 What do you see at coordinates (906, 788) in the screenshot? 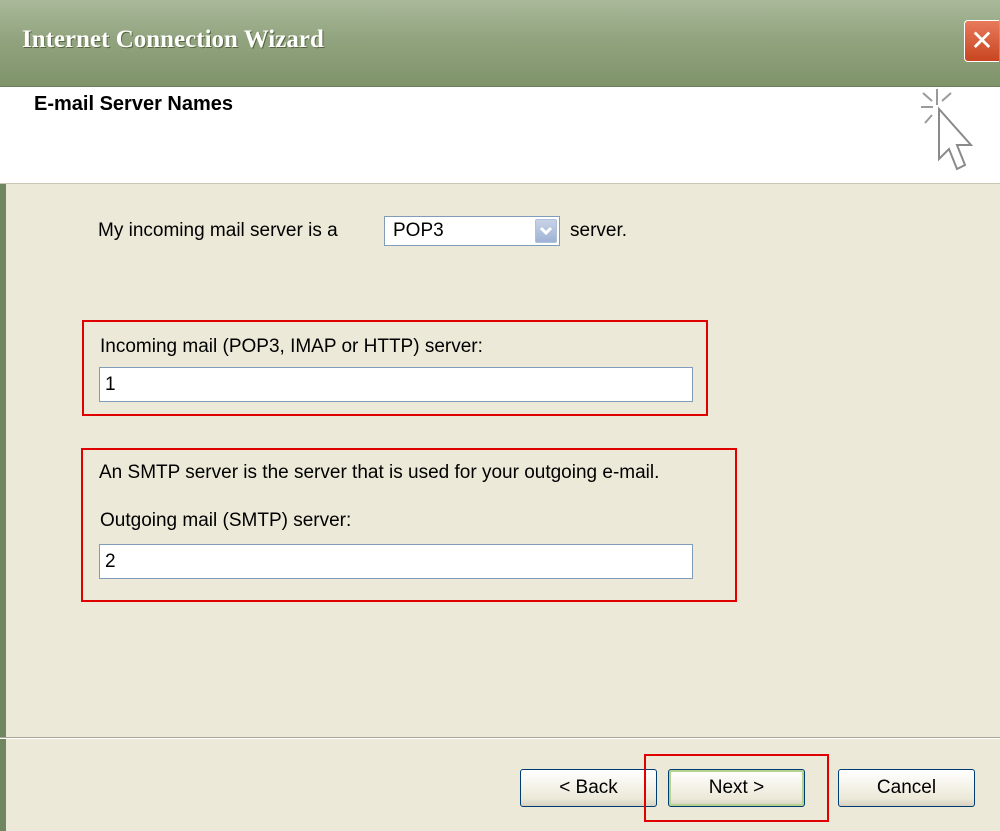
I see `cancel-button: Cancel` at bounding box center [906, 788].